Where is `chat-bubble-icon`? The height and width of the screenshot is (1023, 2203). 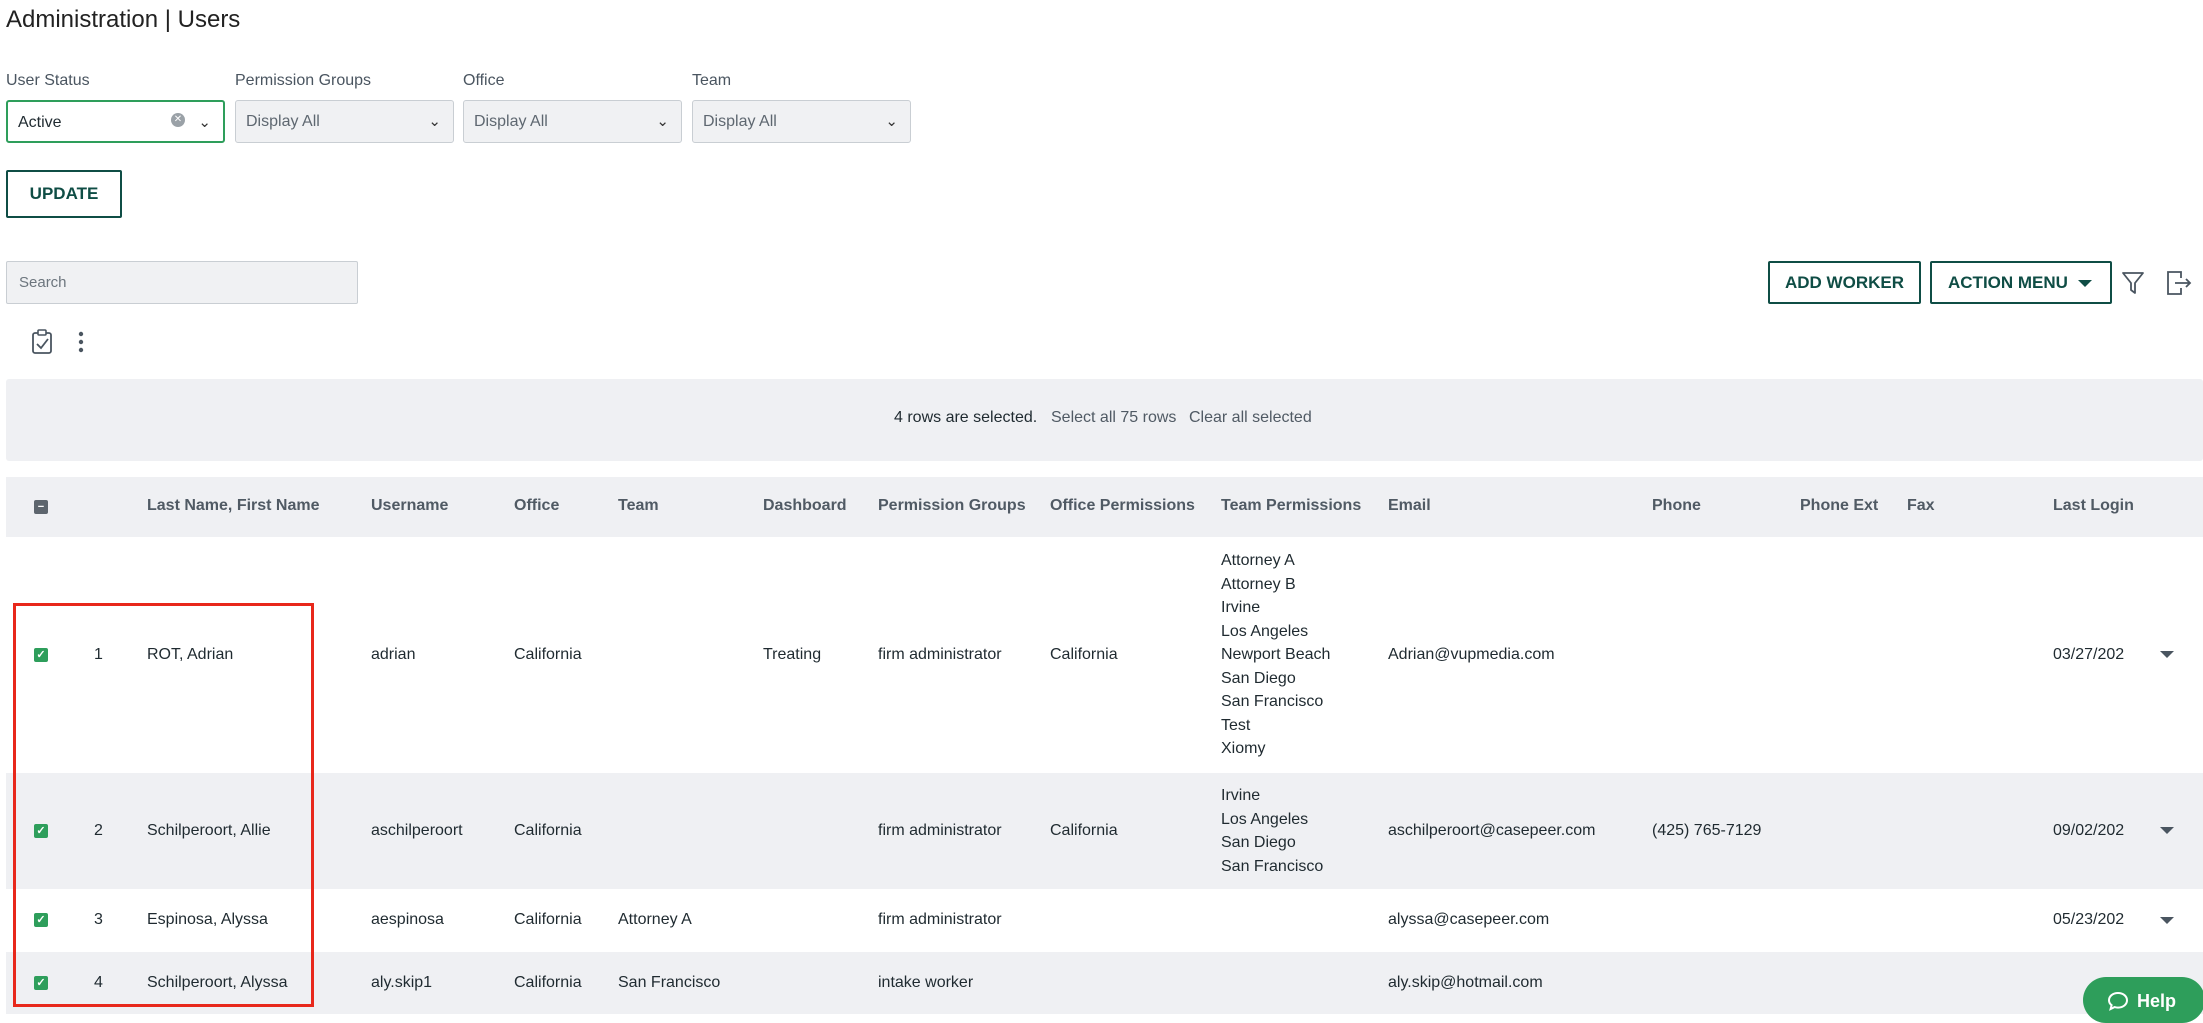
chat-bubble-icon is located at coordinates (2118, 1001).